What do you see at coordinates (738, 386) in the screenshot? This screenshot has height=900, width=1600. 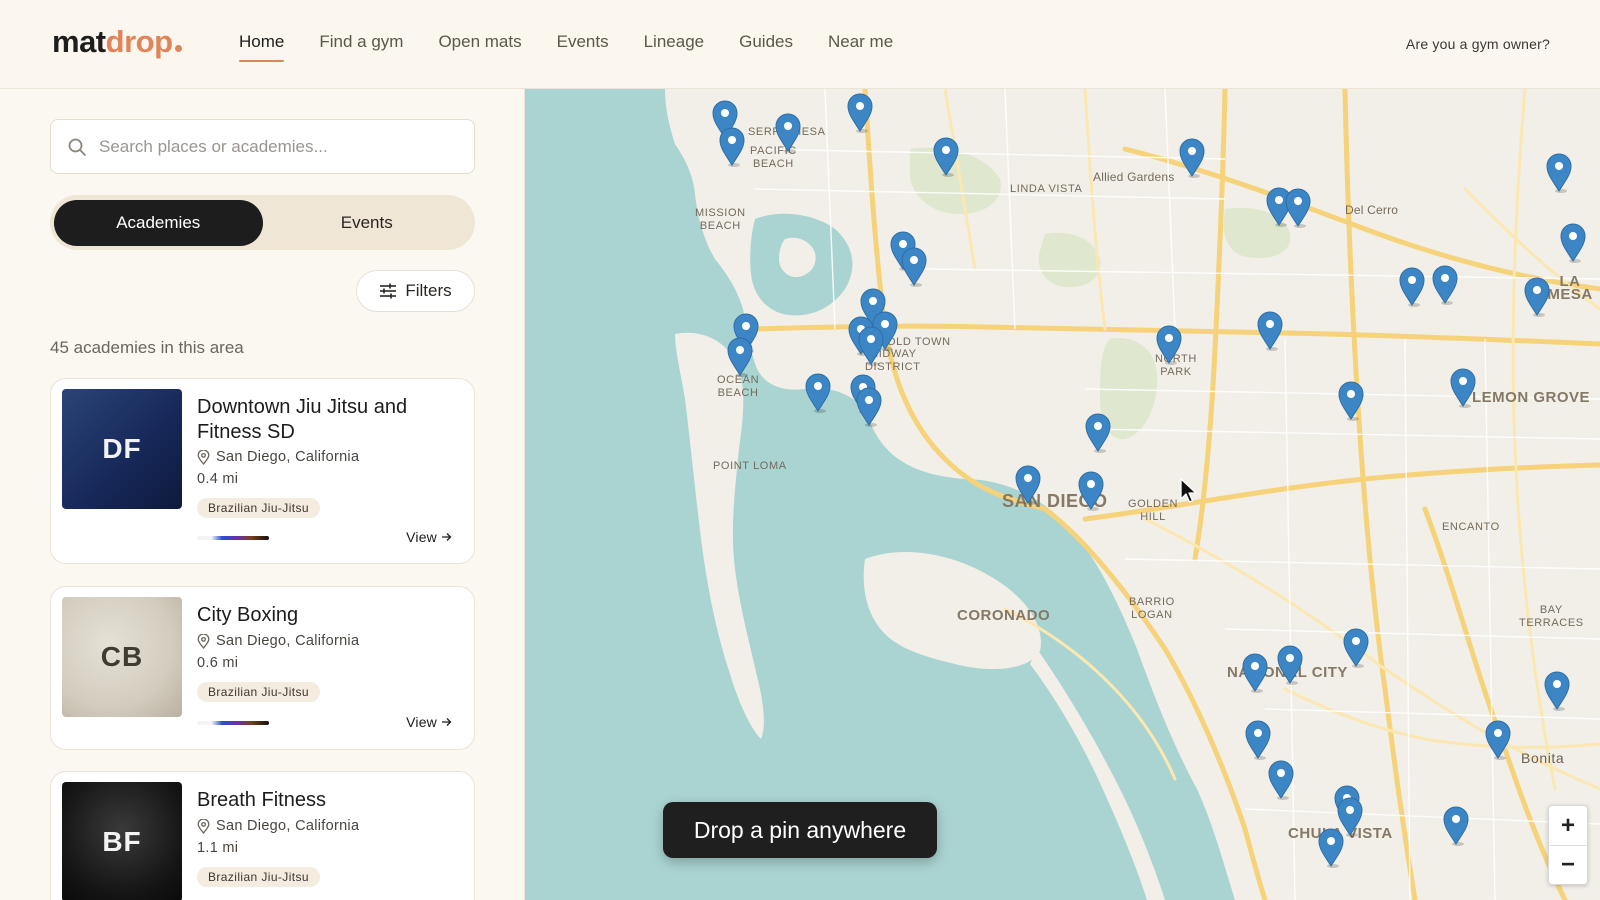 I see `map-label-ocean-beach: OCEAN BEACH` at bounding box center [738, 386].